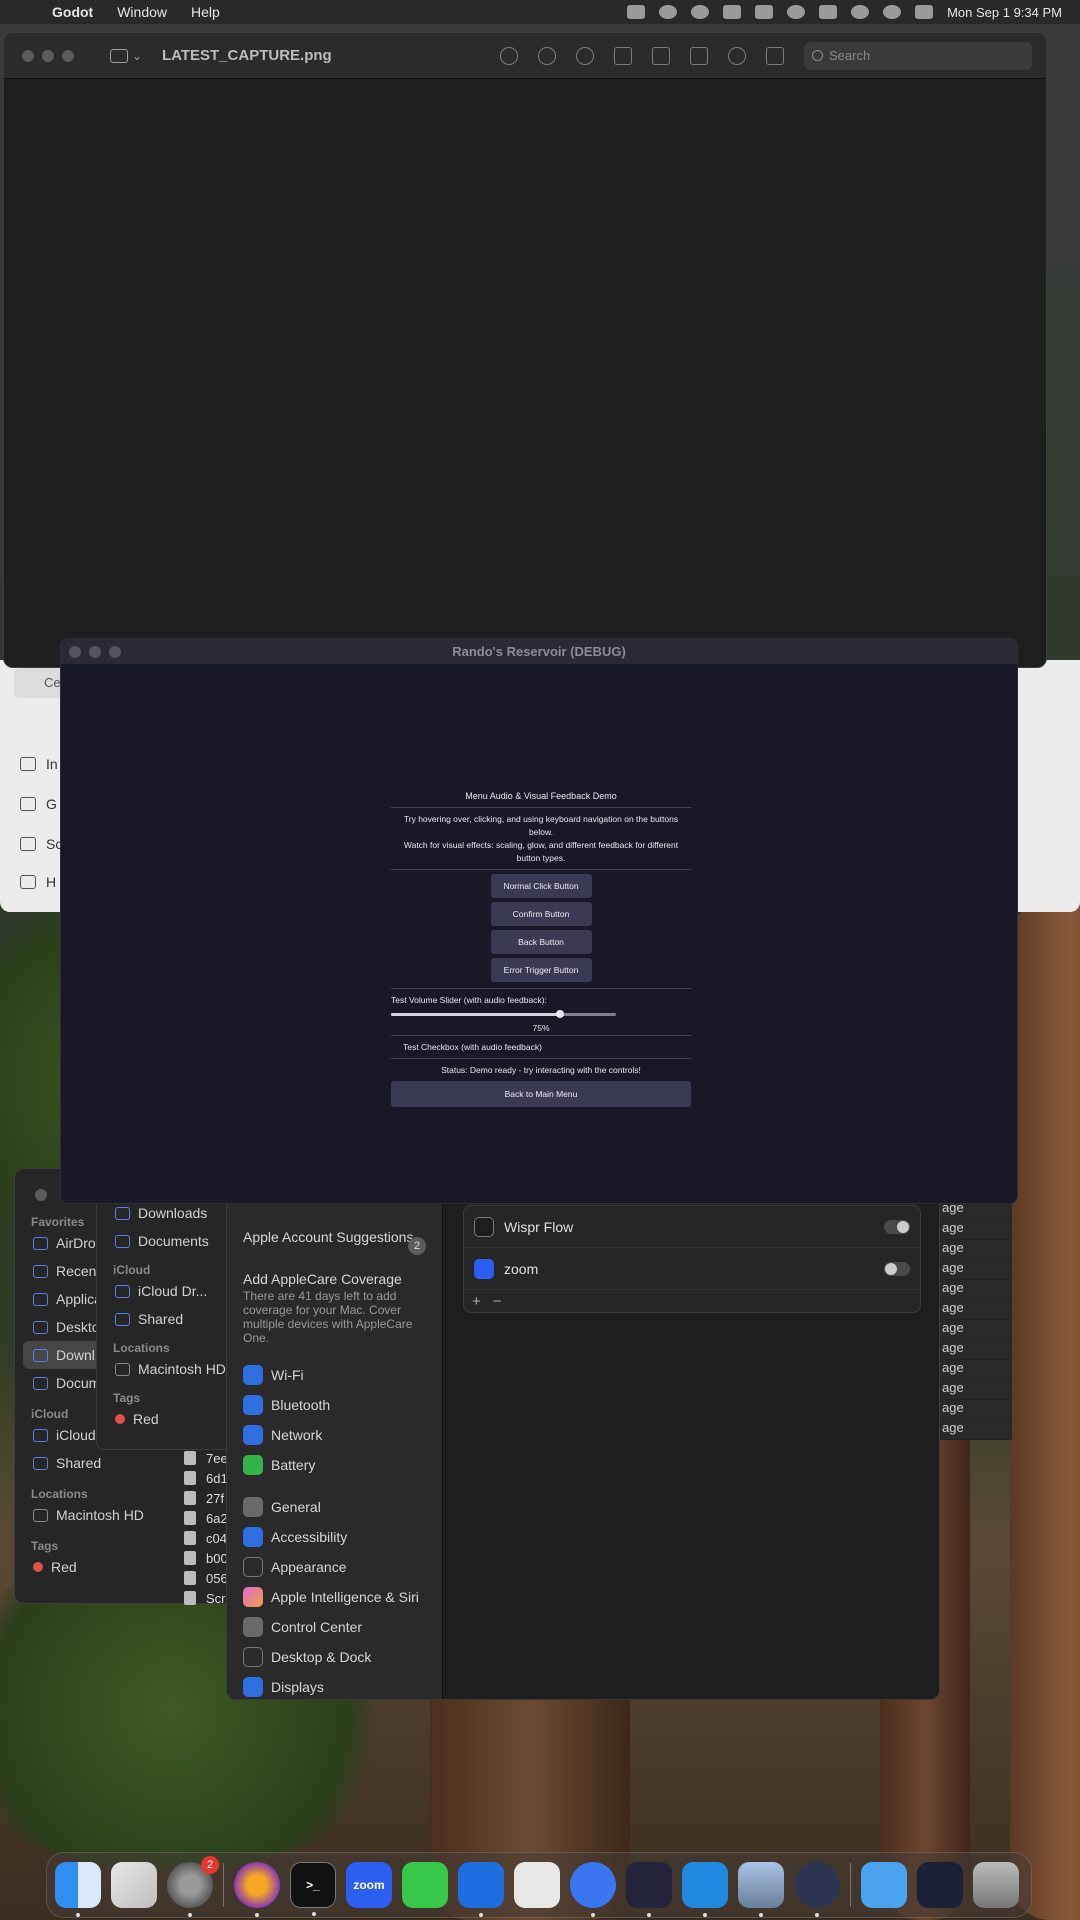  Describe the element at coordinates (541, 1047) in the screenshot. I see `test-checkbox: Test Checkbox (with audio feedback)` at that location.